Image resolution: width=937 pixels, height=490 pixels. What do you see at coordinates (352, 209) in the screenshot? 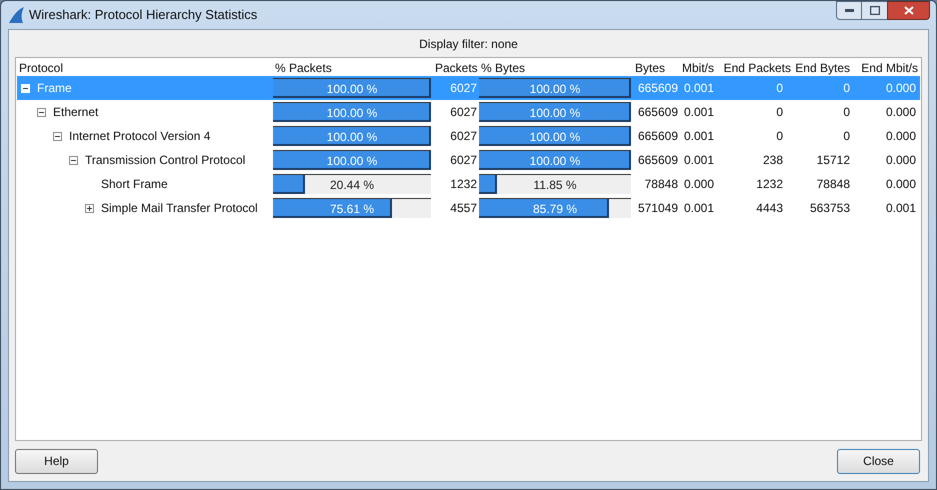
I see `percent-reading: 75.61 %` at bounding box center [352, 209].